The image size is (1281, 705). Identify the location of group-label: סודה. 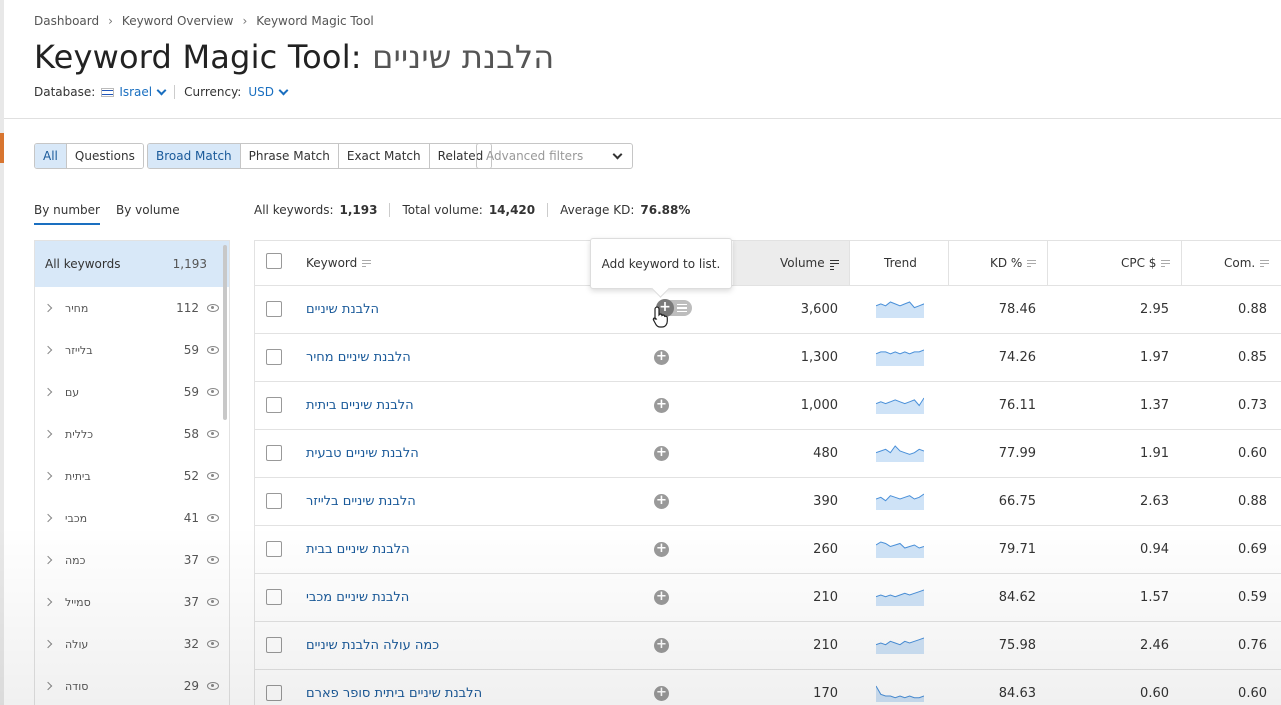
(77, 686).